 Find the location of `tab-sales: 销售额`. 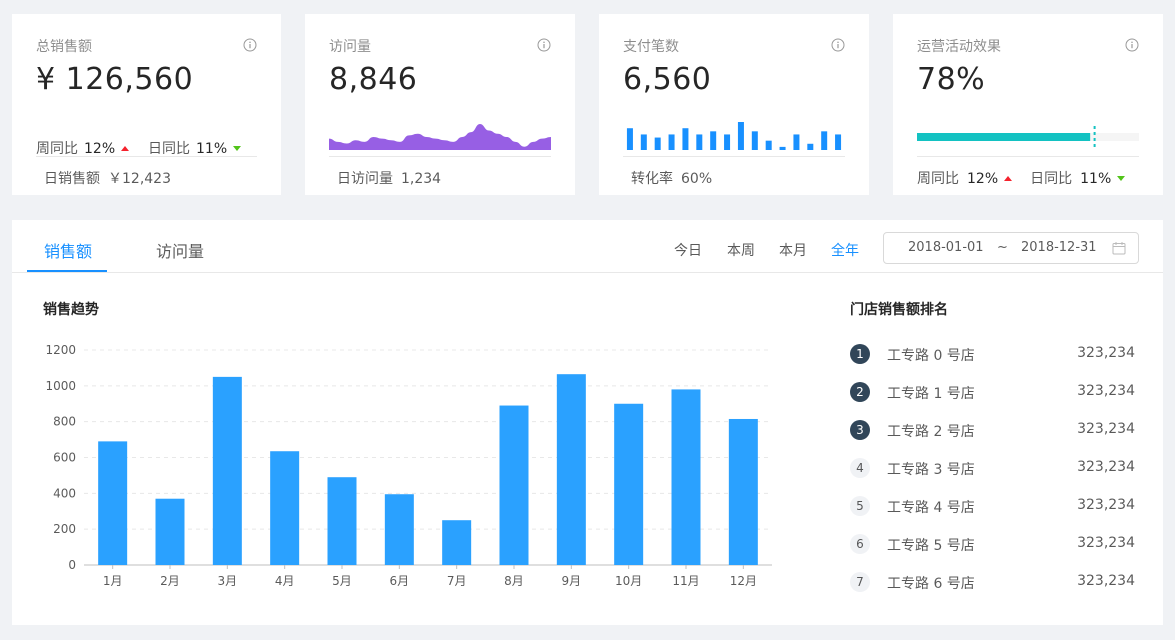

tab-sales: 销售额 is located at coordinates (68, 250).